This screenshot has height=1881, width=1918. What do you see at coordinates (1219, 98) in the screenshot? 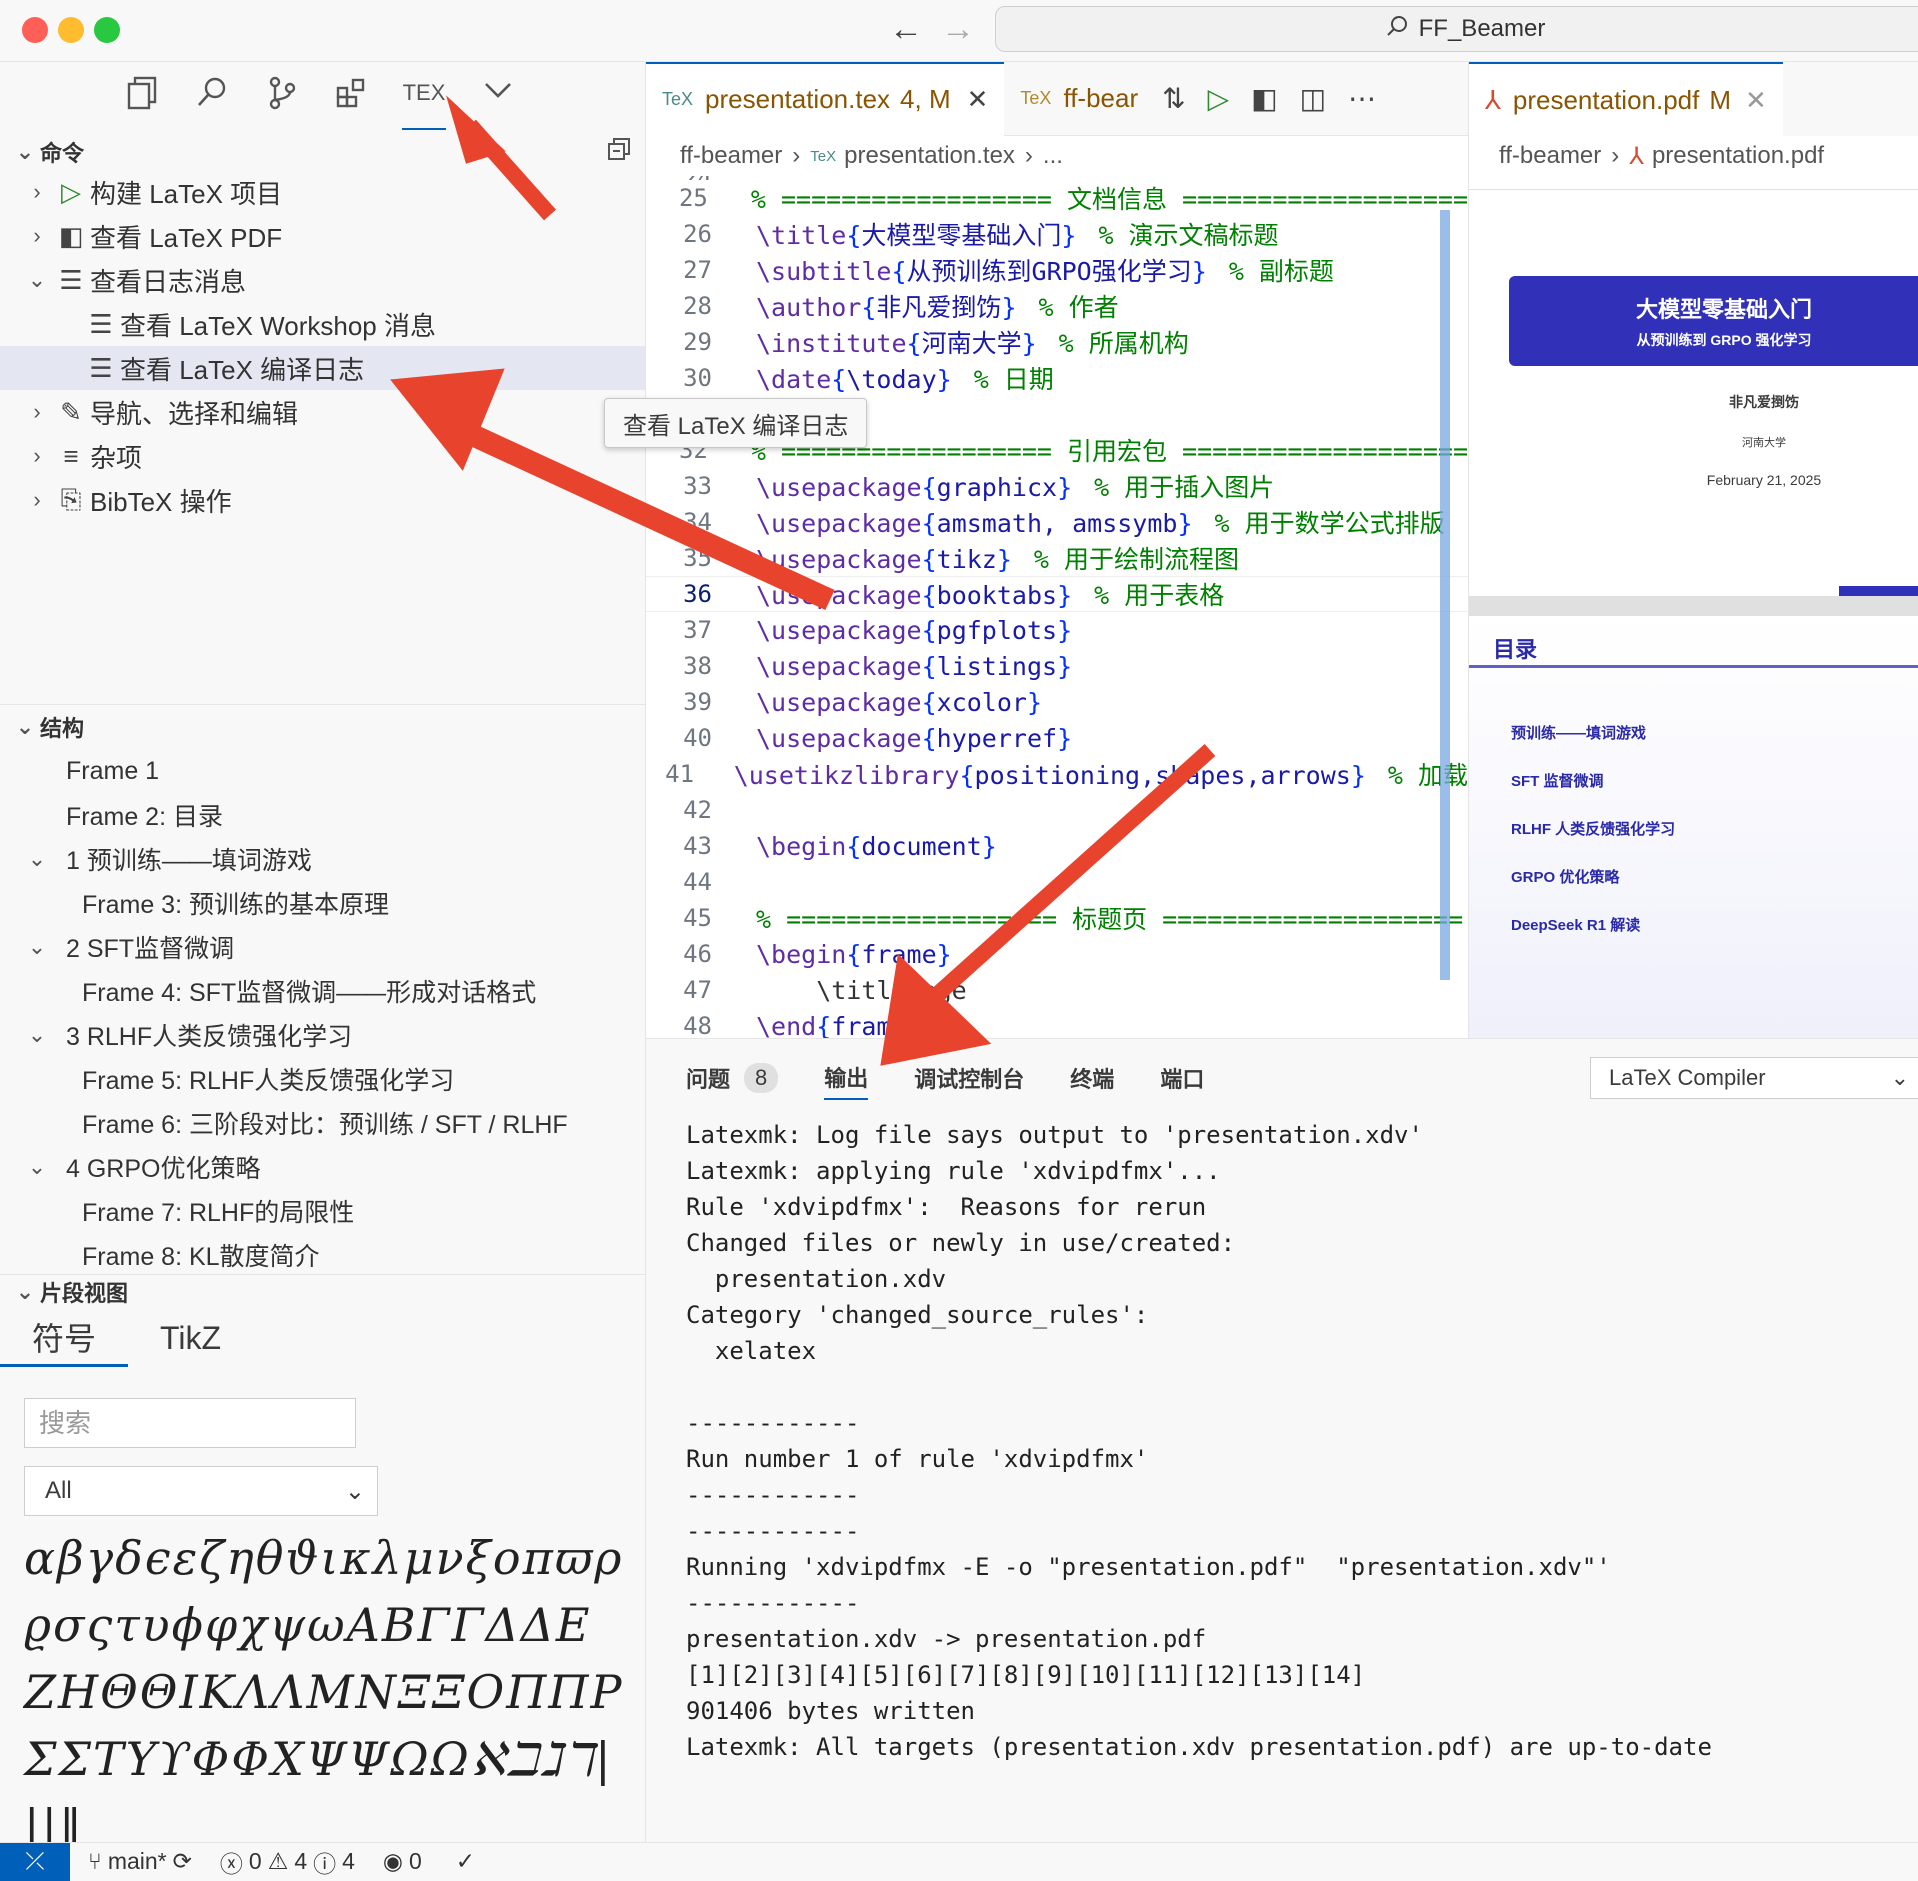
I see `run-icon: ▷` at bounding box center [1219, 98].